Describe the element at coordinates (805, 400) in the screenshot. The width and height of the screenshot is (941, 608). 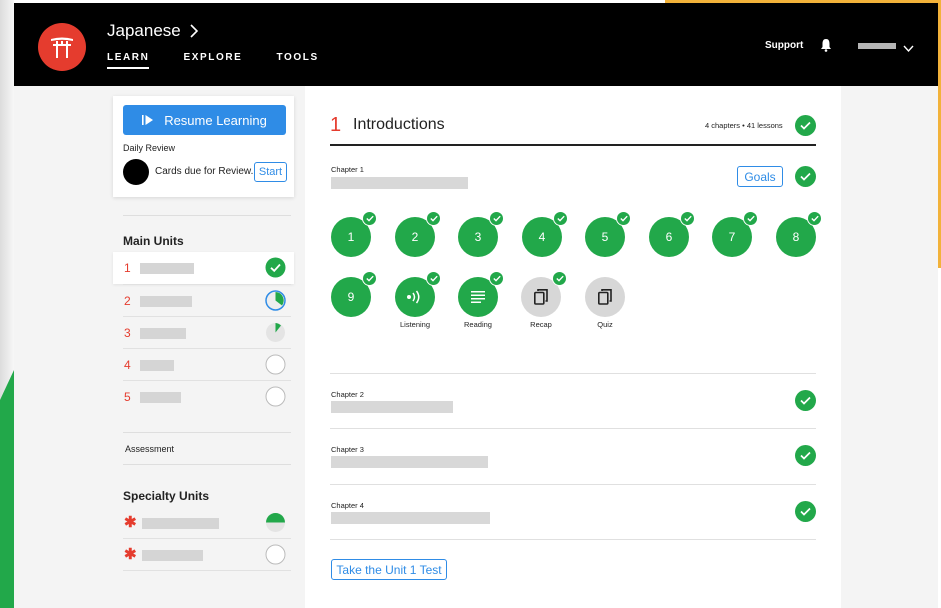
I see `chapter-2-check-icon` at that location.